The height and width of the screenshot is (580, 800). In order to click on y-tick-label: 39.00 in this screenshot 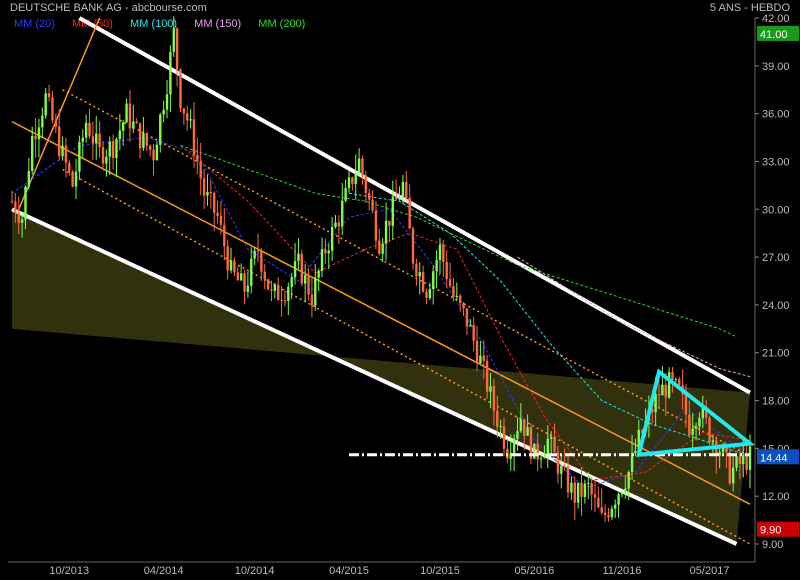, I will do `click(776, 67)`.